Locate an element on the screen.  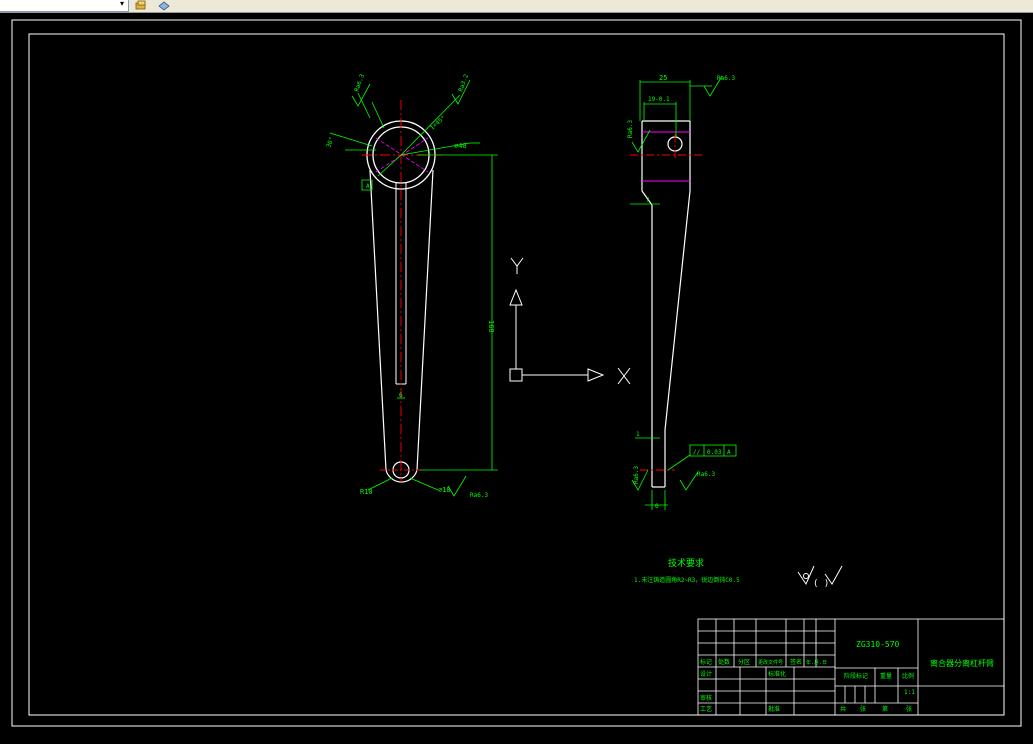
label-sheet: 张 is located at coordinates (909, 709).